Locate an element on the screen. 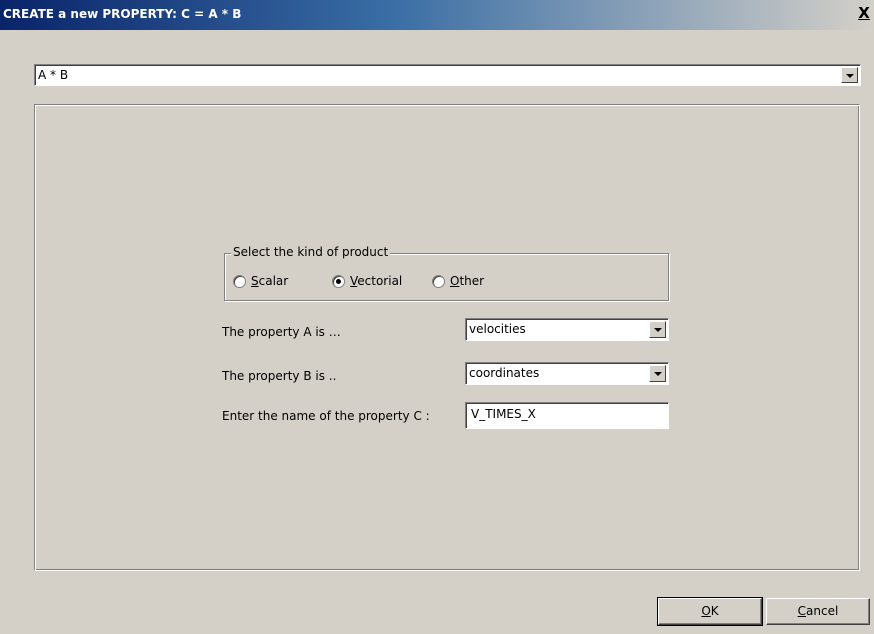 The image size is (874, 634). radio-other: Other is located at coordinates (458, 281).